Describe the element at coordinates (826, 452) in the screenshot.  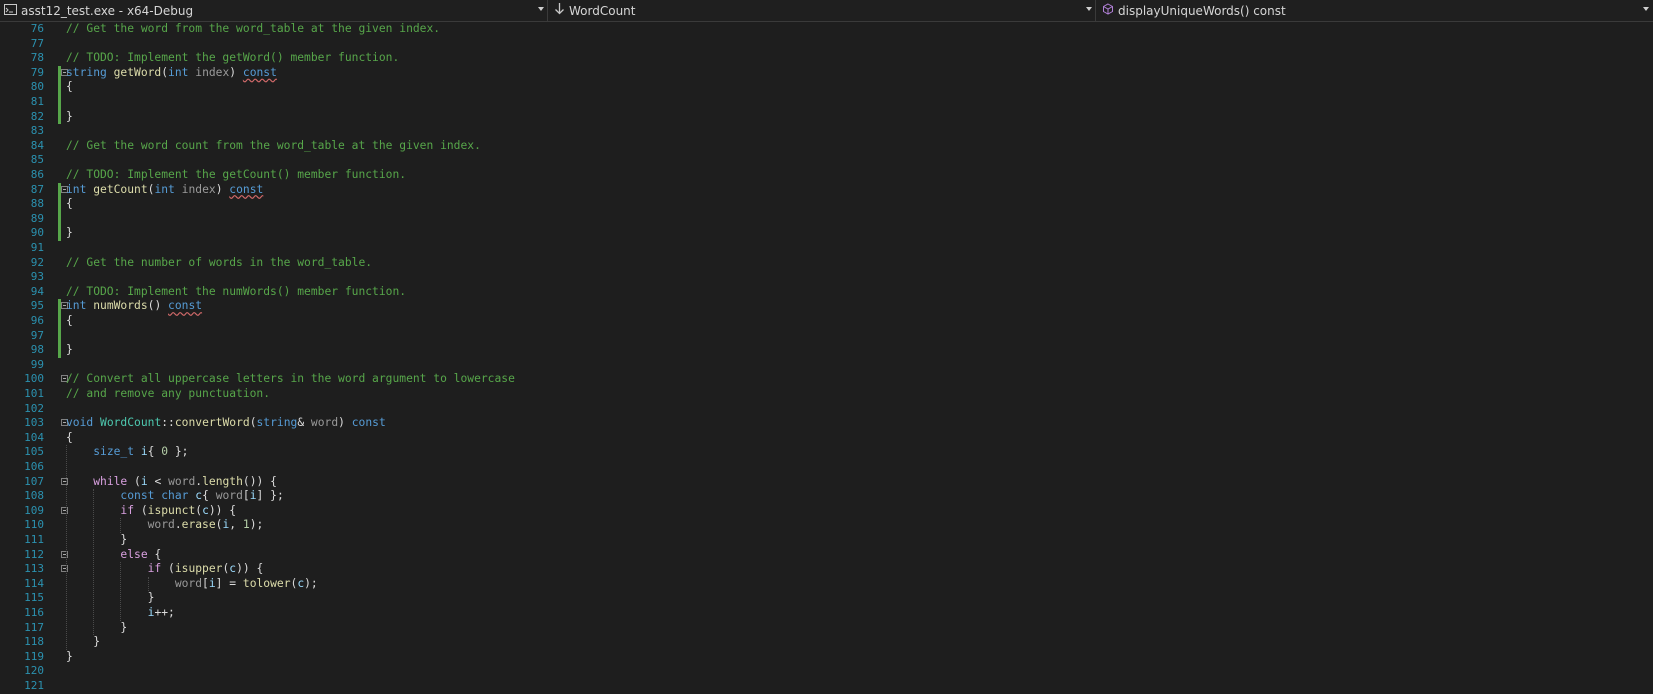
I see `code-line: 105 size_t i{ 0 };` at that location.